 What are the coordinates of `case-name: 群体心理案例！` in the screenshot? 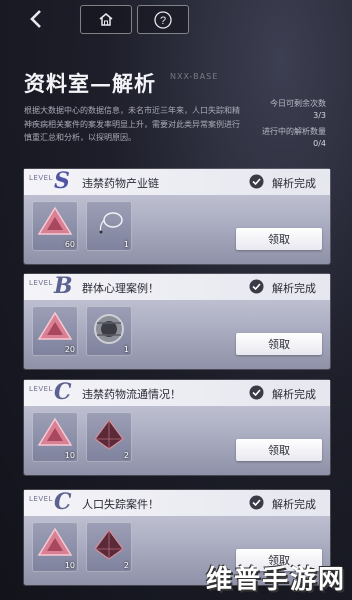 It's located at (120, 288).